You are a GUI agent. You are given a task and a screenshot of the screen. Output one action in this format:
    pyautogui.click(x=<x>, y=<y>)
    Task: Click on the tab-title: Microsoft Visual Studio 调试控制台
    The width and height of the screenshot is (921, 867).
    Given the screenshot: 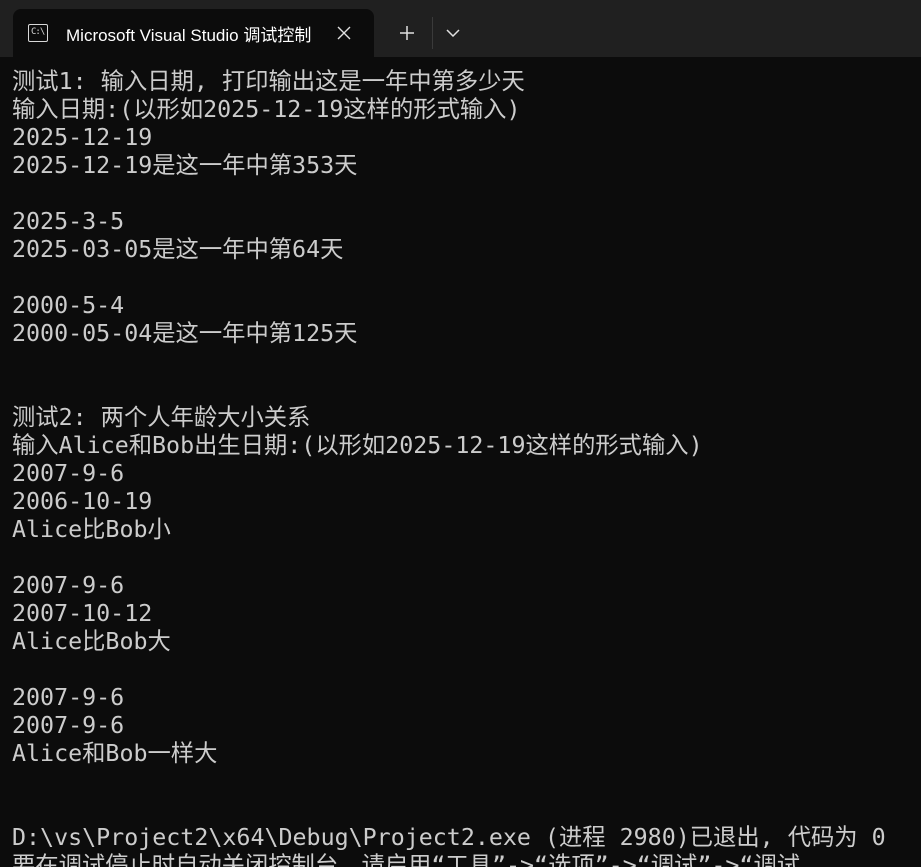 What is the action you would take?
    pyautogui.click(x=189, y=35)
    